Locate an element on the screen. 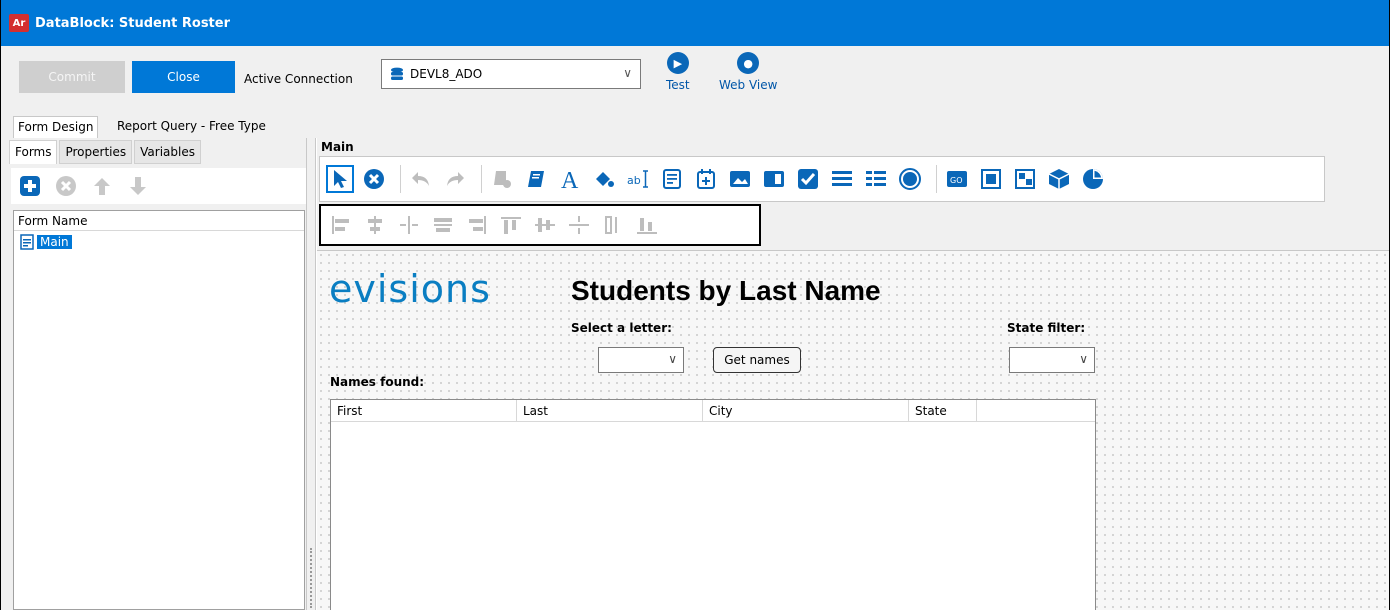 The height and width of the screenshot is (610, 1390). align-top-icon is located at coordinates (511, 225).